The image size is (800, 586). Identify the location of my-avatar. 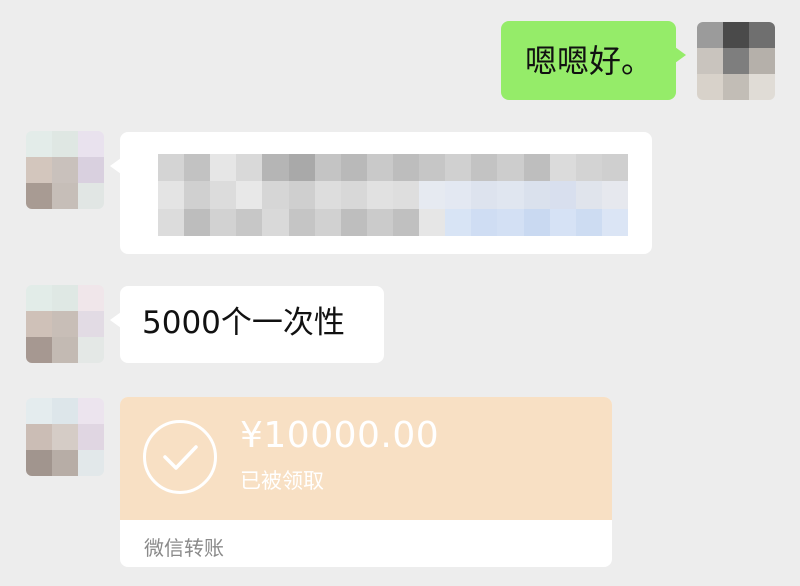
(736, 61).